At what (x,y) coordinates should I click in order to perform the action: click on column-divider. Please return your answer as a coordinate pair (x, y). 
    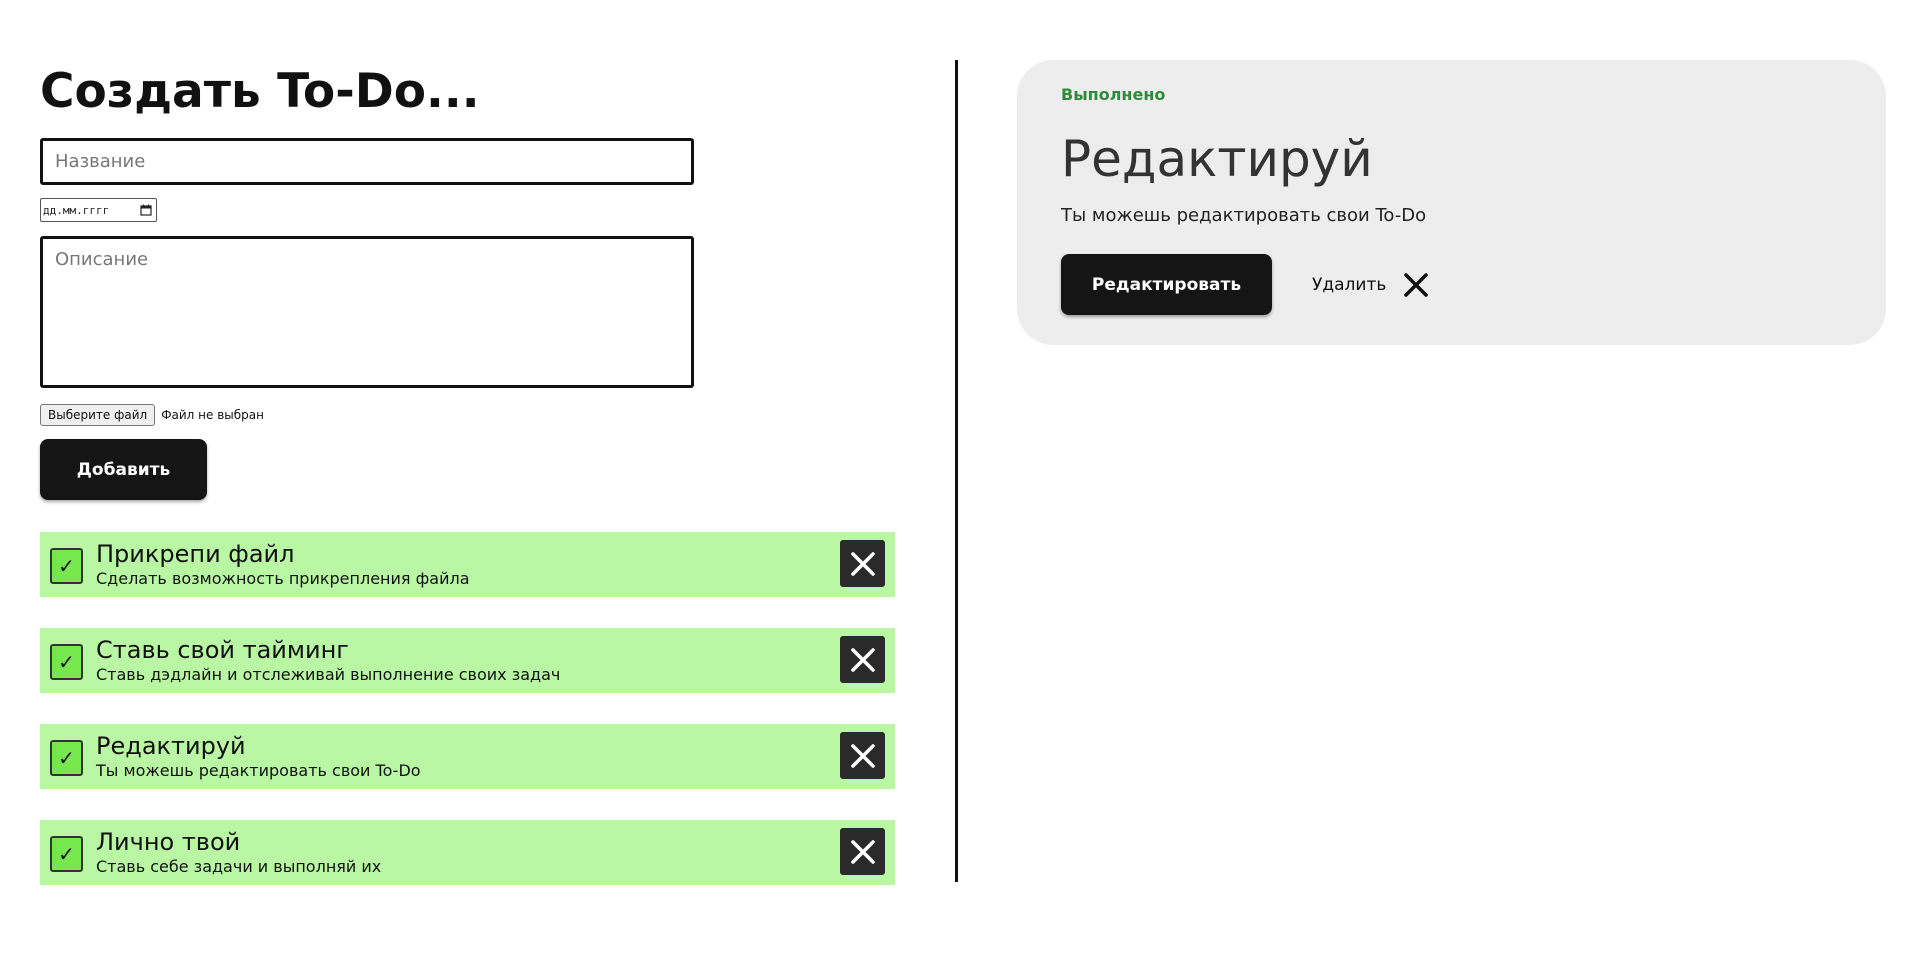
    Looking at the image, I should click on (956, 471).